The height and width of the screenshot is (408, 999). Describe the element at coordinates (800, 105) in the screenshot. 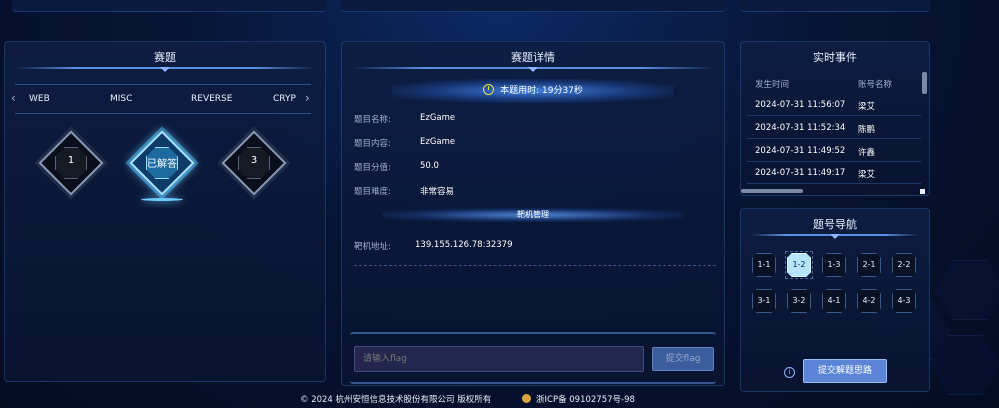

I see `event-time: 2024-07-31 11:56:07` at that location.